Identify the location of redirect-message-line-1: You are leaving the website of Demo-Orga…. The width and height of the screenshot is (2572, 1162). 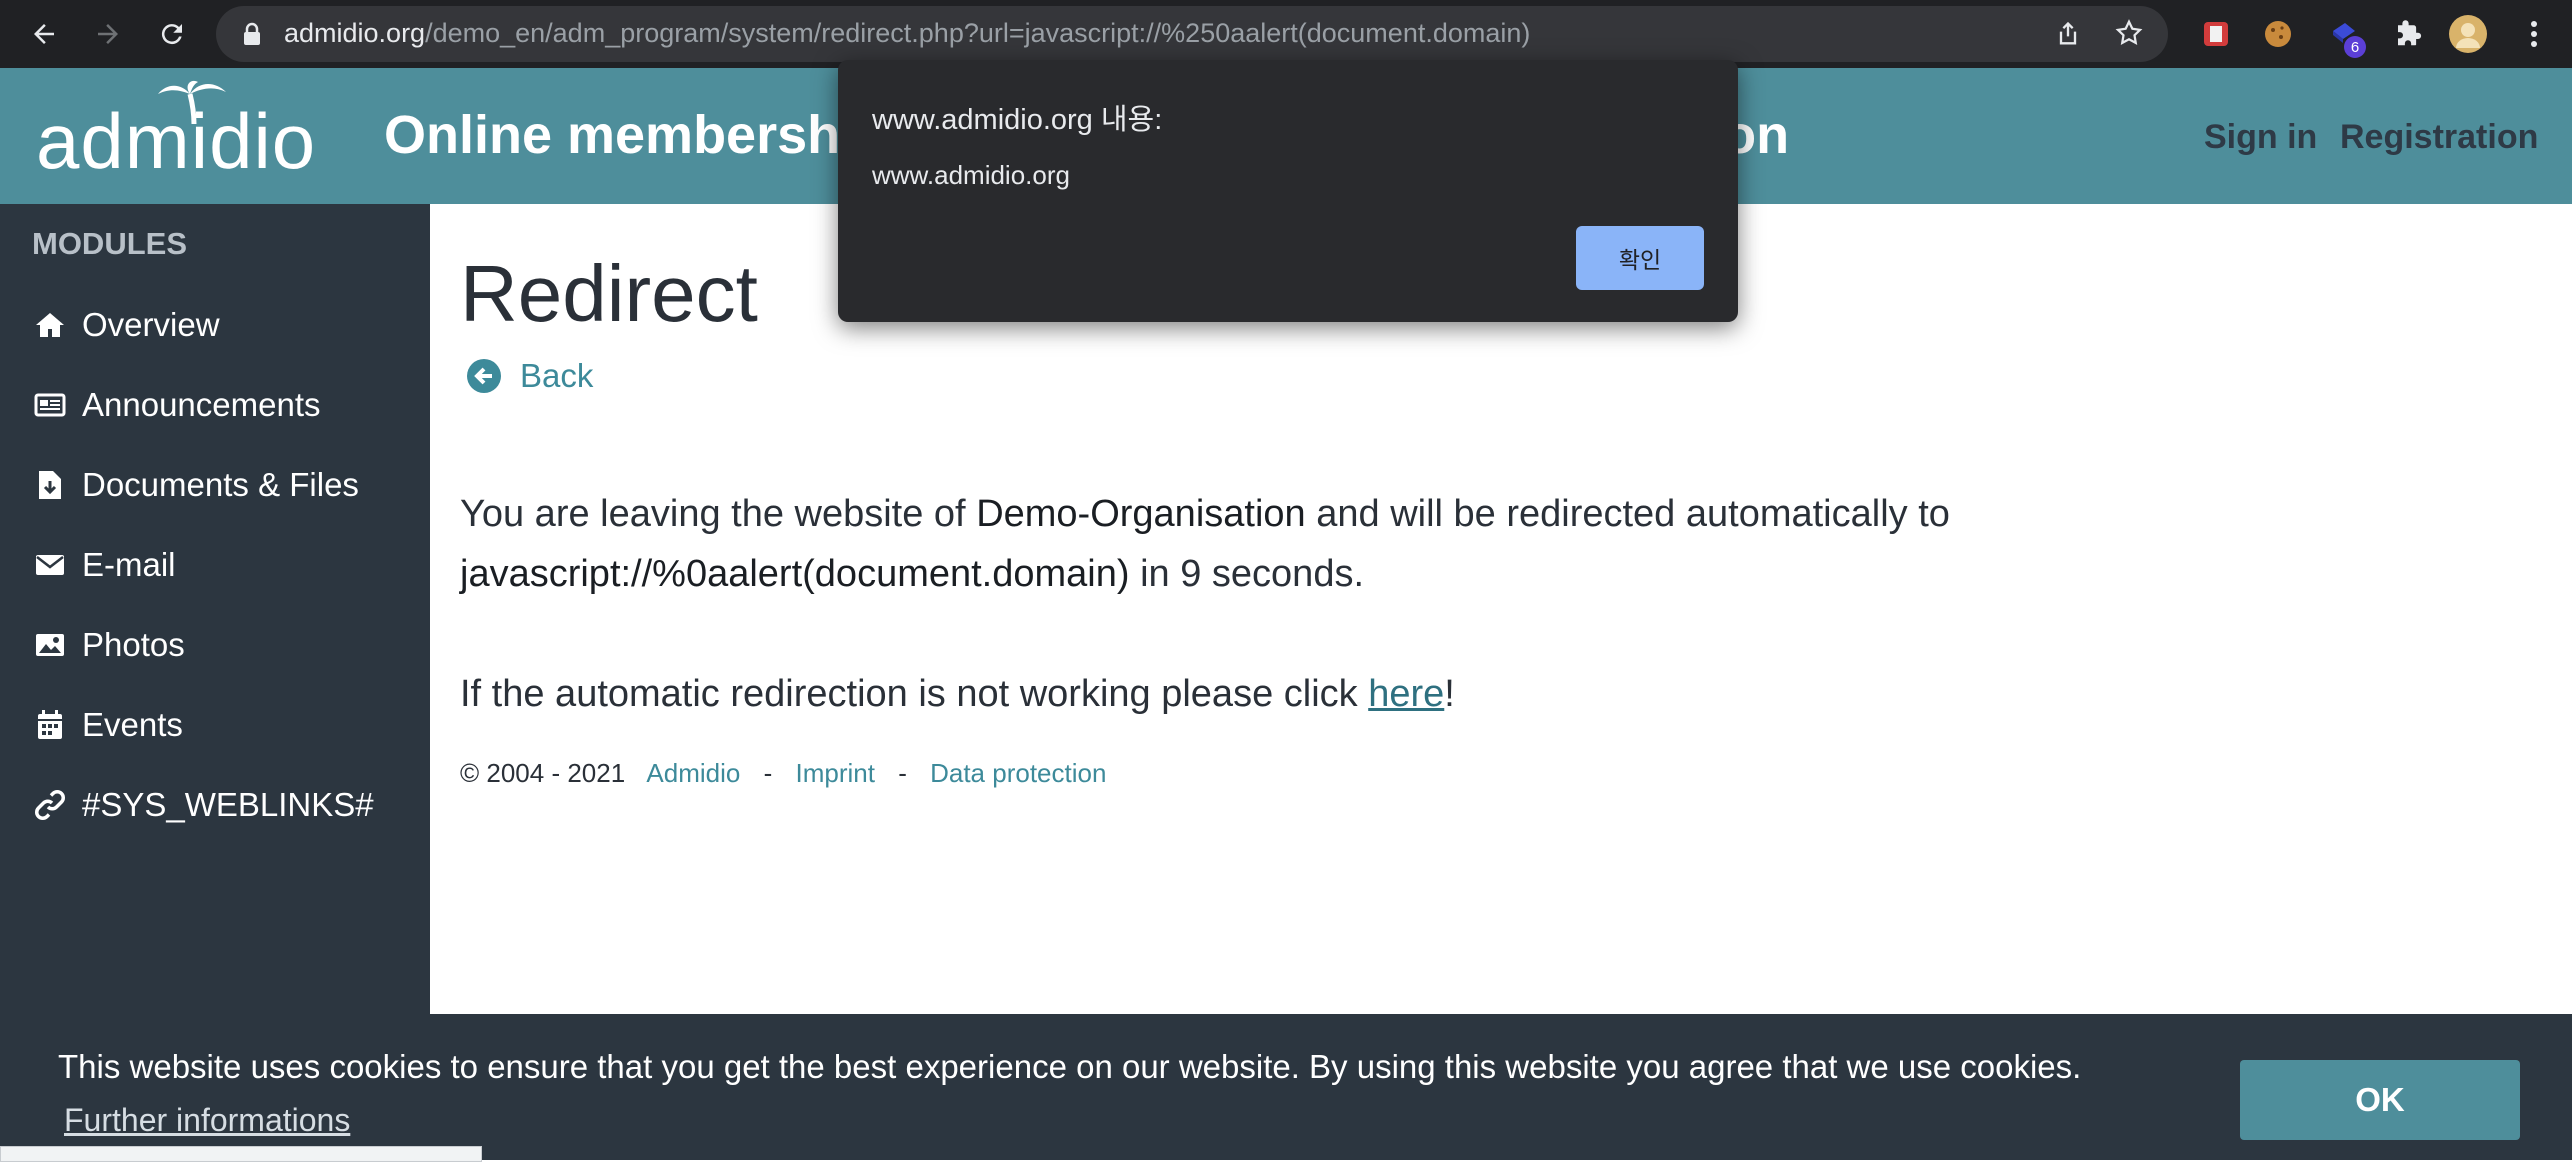
(1205, 514).